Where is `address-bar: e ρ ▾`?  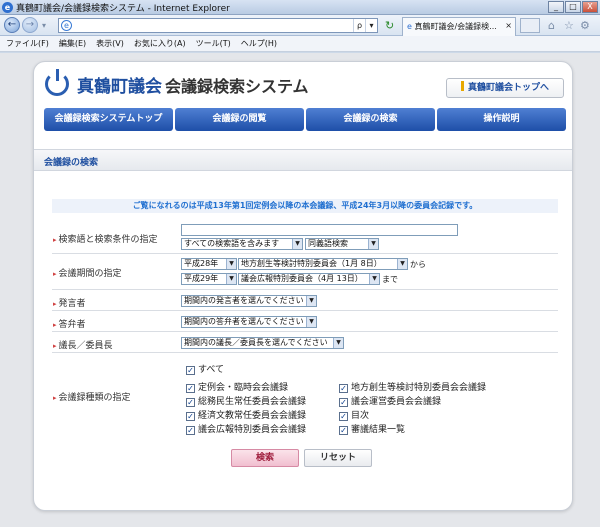
address-bar: e ρ ▾ is located at coordinates (218, 25).